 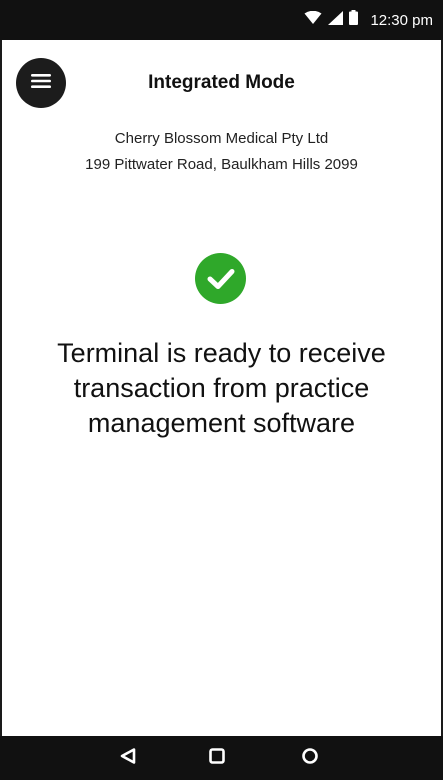 I want to click on recents-icon, so click(x=310, y=758).